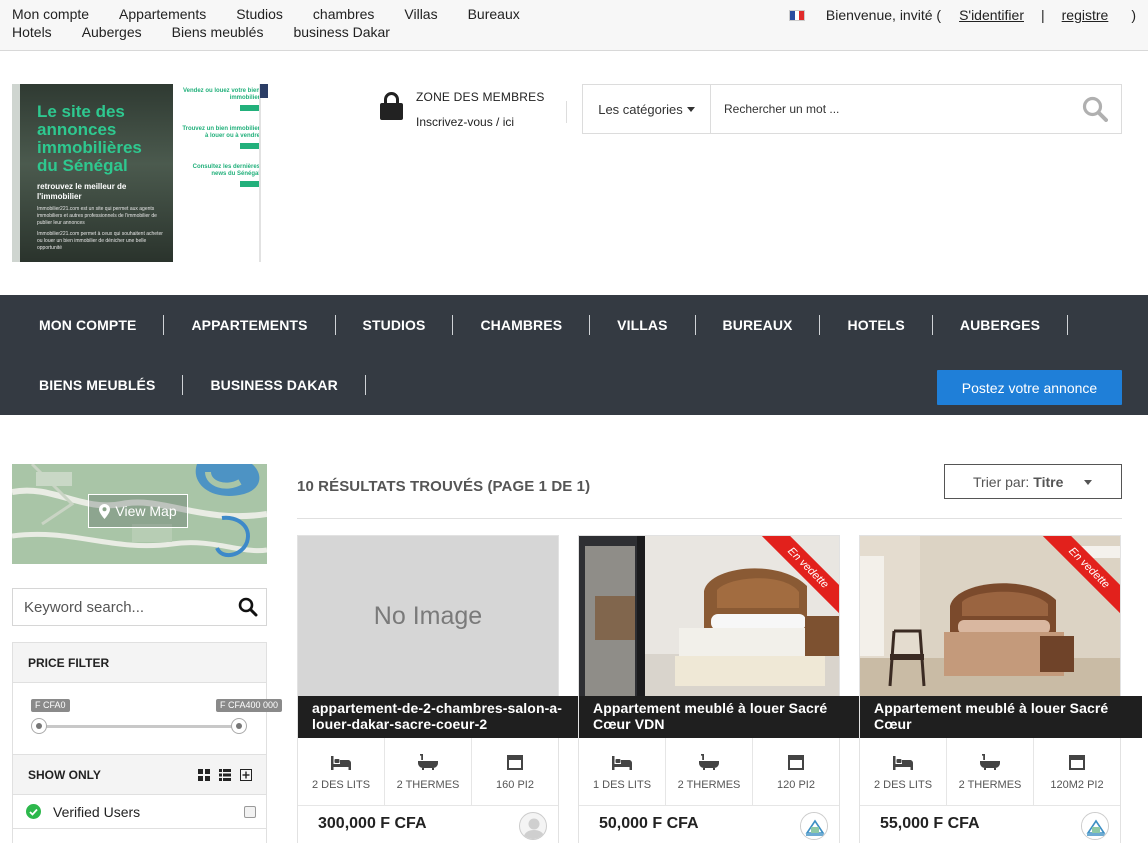 The image size is (1148, 843). I want to click on listing-features: 1 DES LITS 2 THERMES 120 PI2, so click(709, 772).